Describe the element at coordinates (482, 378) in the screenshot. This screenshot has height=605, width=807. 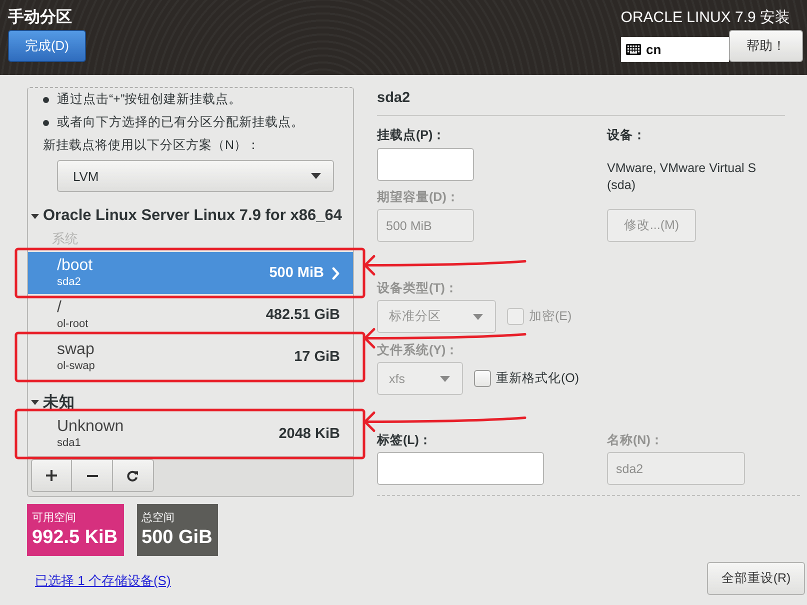
I see `checkbox` at that location.